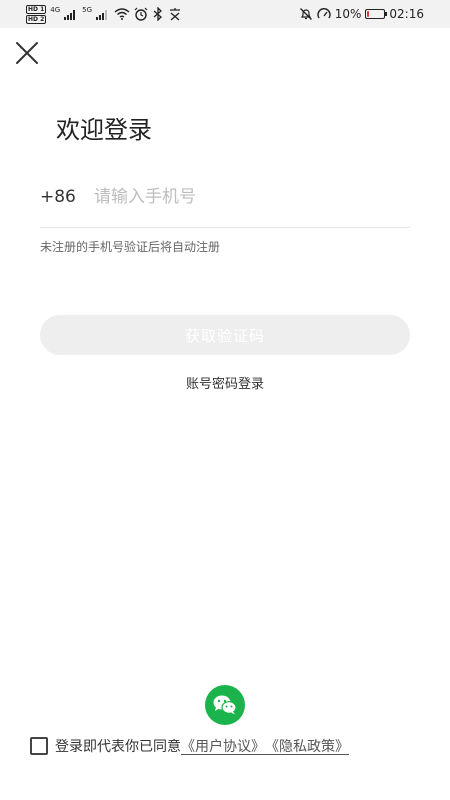 This screenshot has height=800, width=450. What do you see at coordinates (406, 14) in the screenshot?
I see `clock: 02:16` at bounding box center [406, 14].